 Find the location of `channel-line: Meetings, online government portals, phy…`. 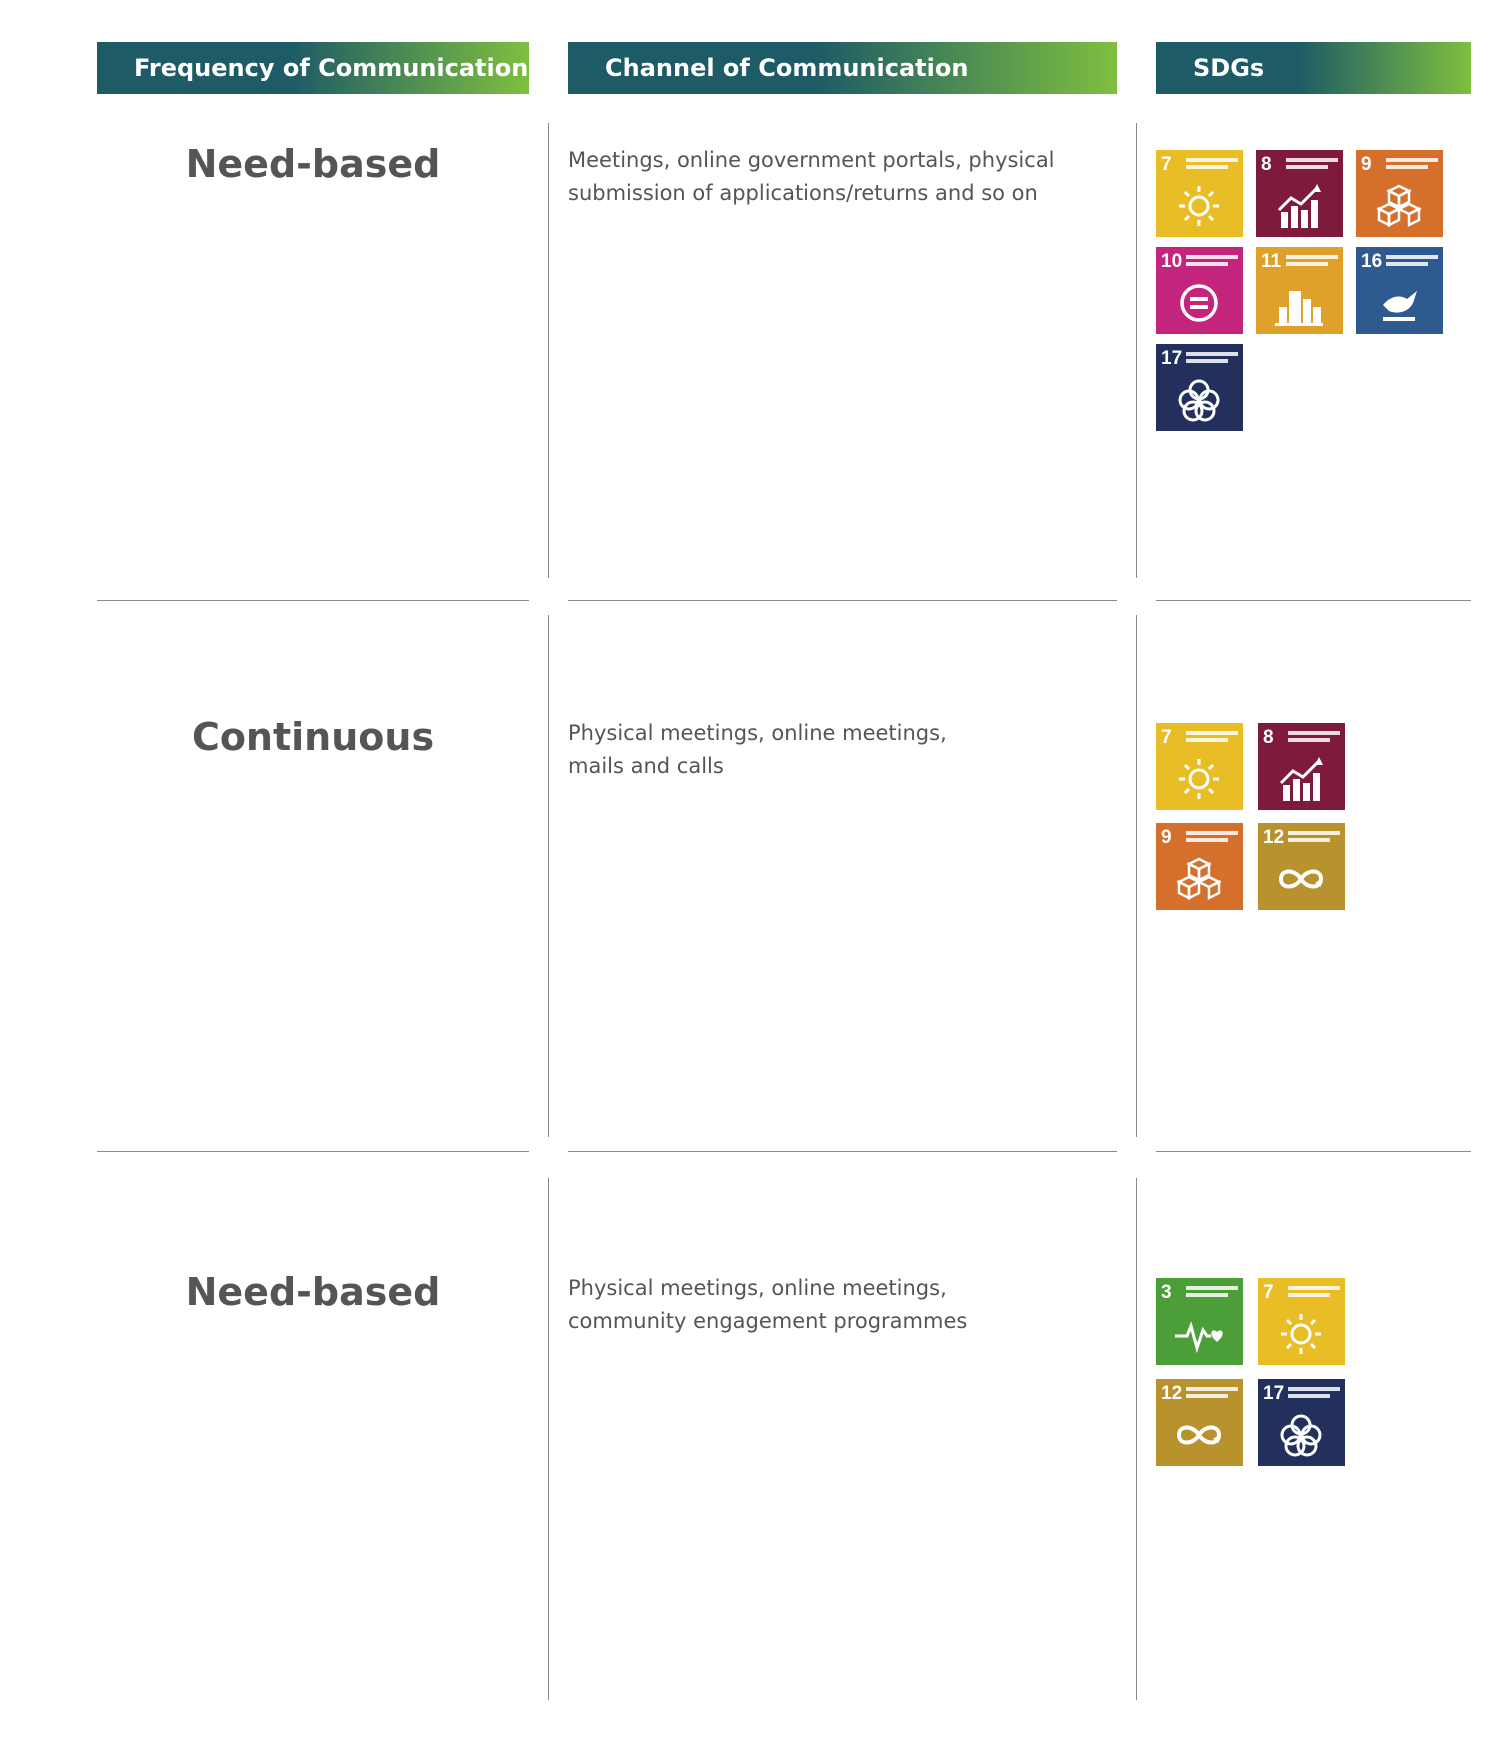

channel-line: Meetings, online government portals, phy… is located at coordinates (811, 160).